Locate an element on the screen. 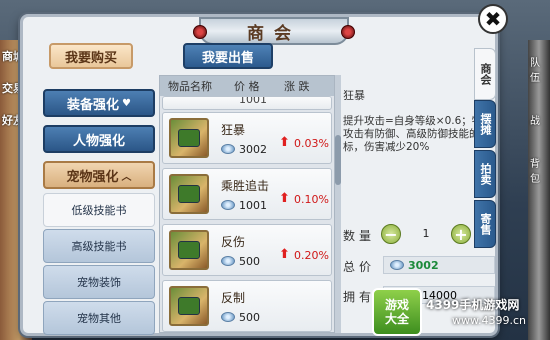 Image resolution: width=550 pixels, height=340 pixels. scroll-thumb is located at coordinates (338, 160).